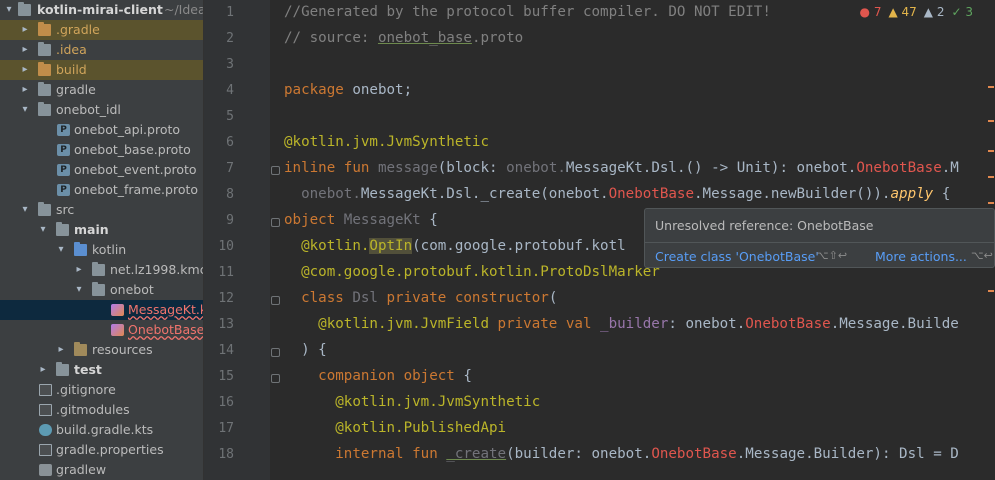  What do you see at coordinates (934, 12) in the screenshot?
I see `weak-warning-count: ▲ 2` at bounding box center [934, 12].